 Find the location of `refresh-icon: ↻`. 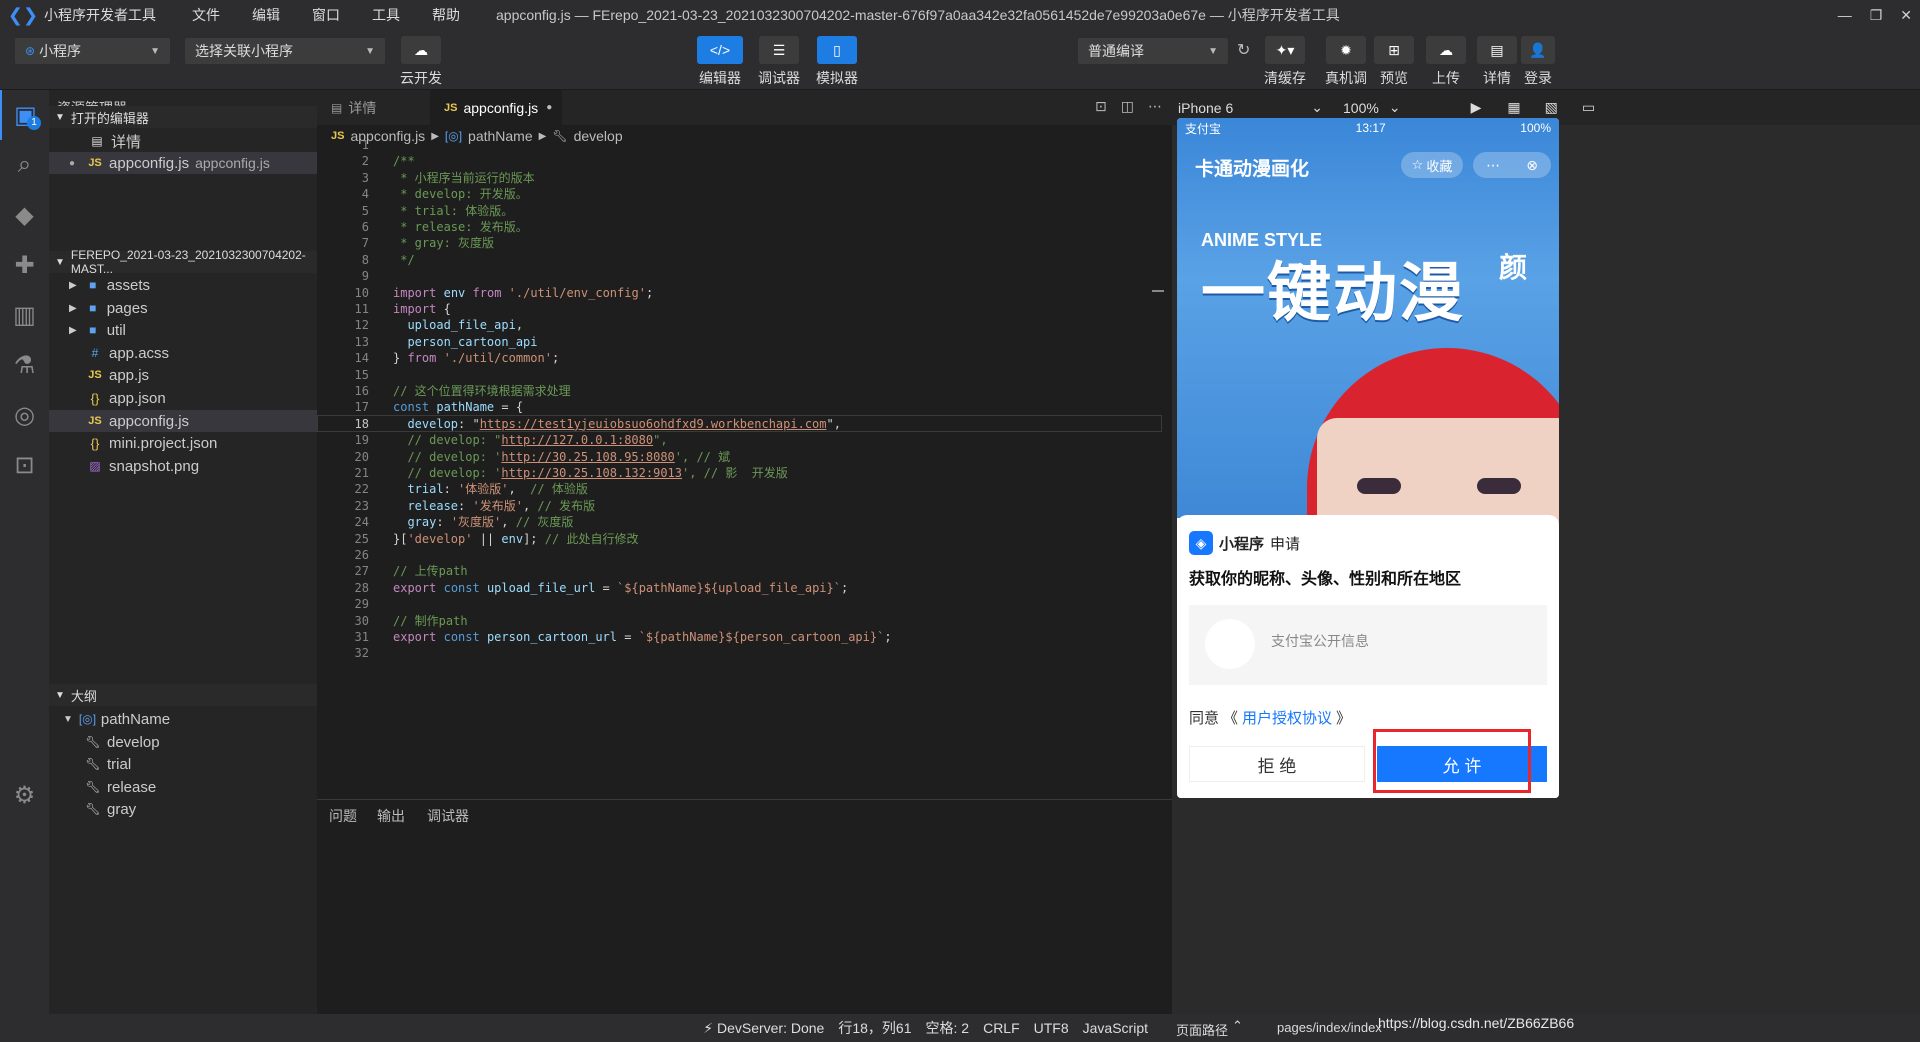

refresh-icon: ↻ is located at coordinates (1243, 50).